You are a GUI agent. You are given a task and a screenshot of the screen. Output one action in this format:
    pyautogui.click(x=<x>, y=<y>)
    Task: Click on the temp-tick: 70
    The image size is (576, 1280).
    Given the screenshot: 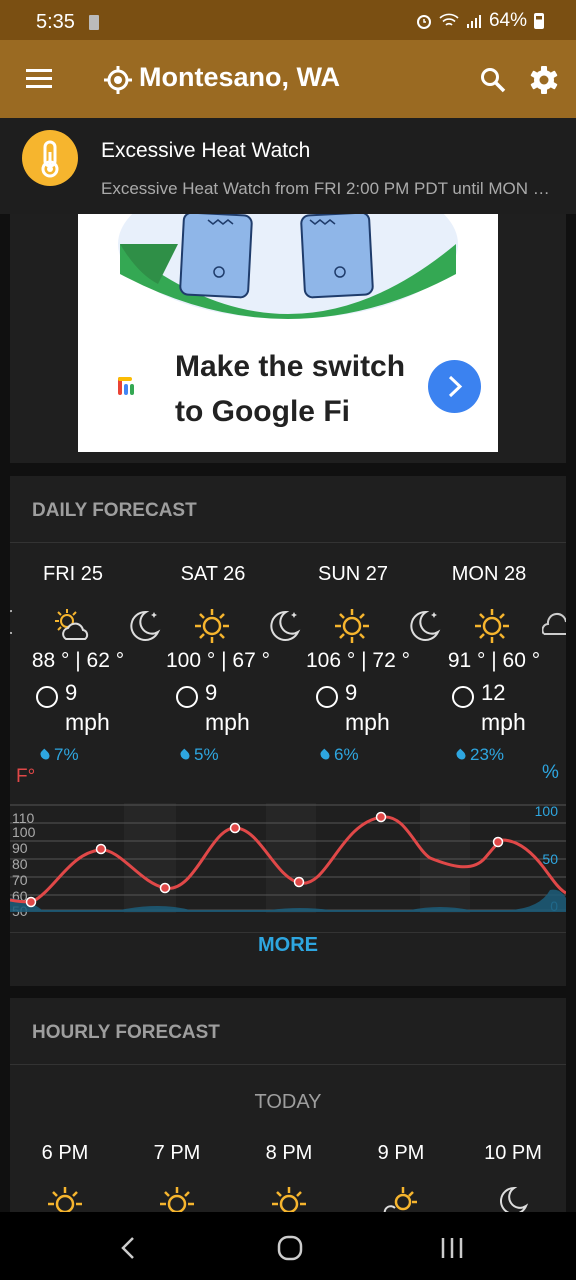 What is the action you would take?
    pyautogui.click(x=20, y=880)
    